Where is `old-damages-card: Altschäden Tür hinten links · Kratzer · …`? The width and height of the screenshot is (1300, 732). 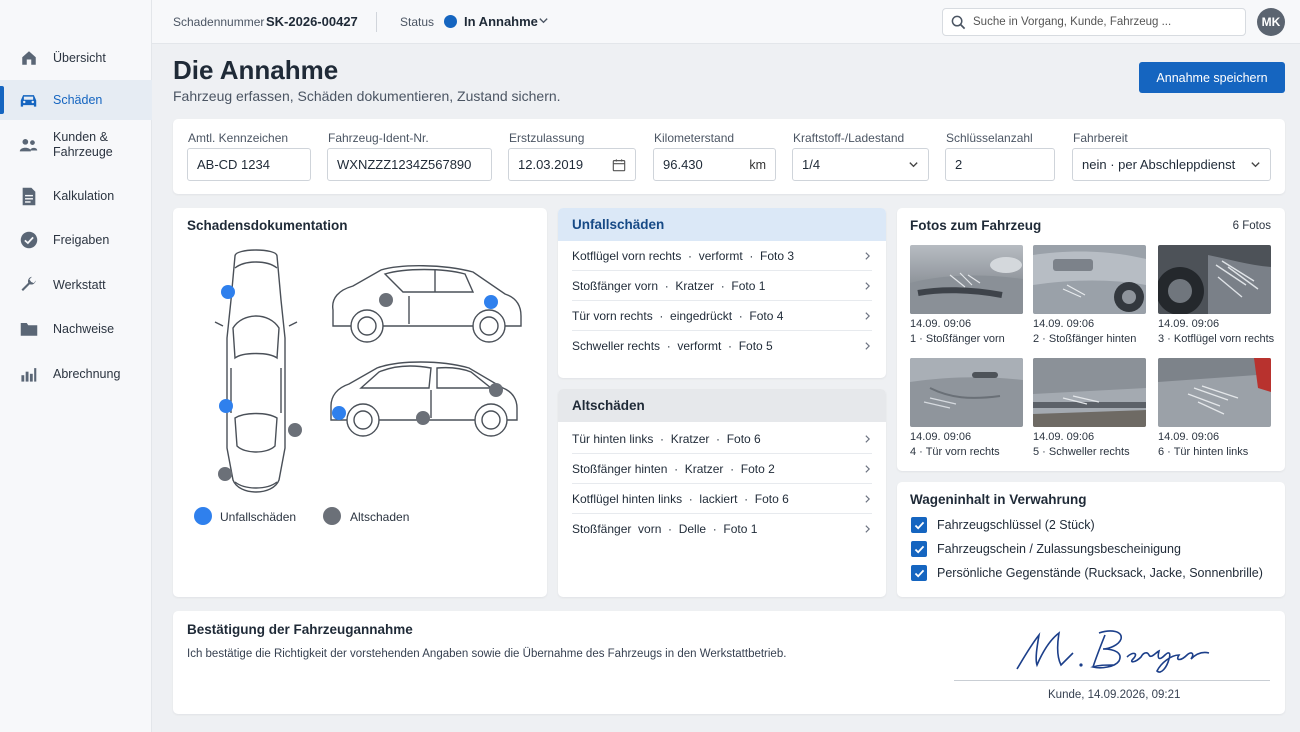 old-damages-card: Altschäden Tür hinten links · Kratzer · … is located at coordinates (722, 493).